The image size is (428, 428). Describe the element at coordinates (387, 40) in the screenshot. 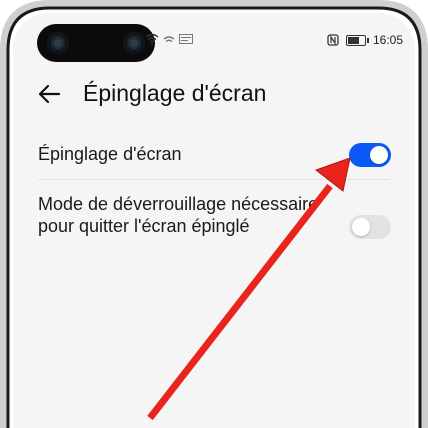

I see `status-time: 16:05` at that location.